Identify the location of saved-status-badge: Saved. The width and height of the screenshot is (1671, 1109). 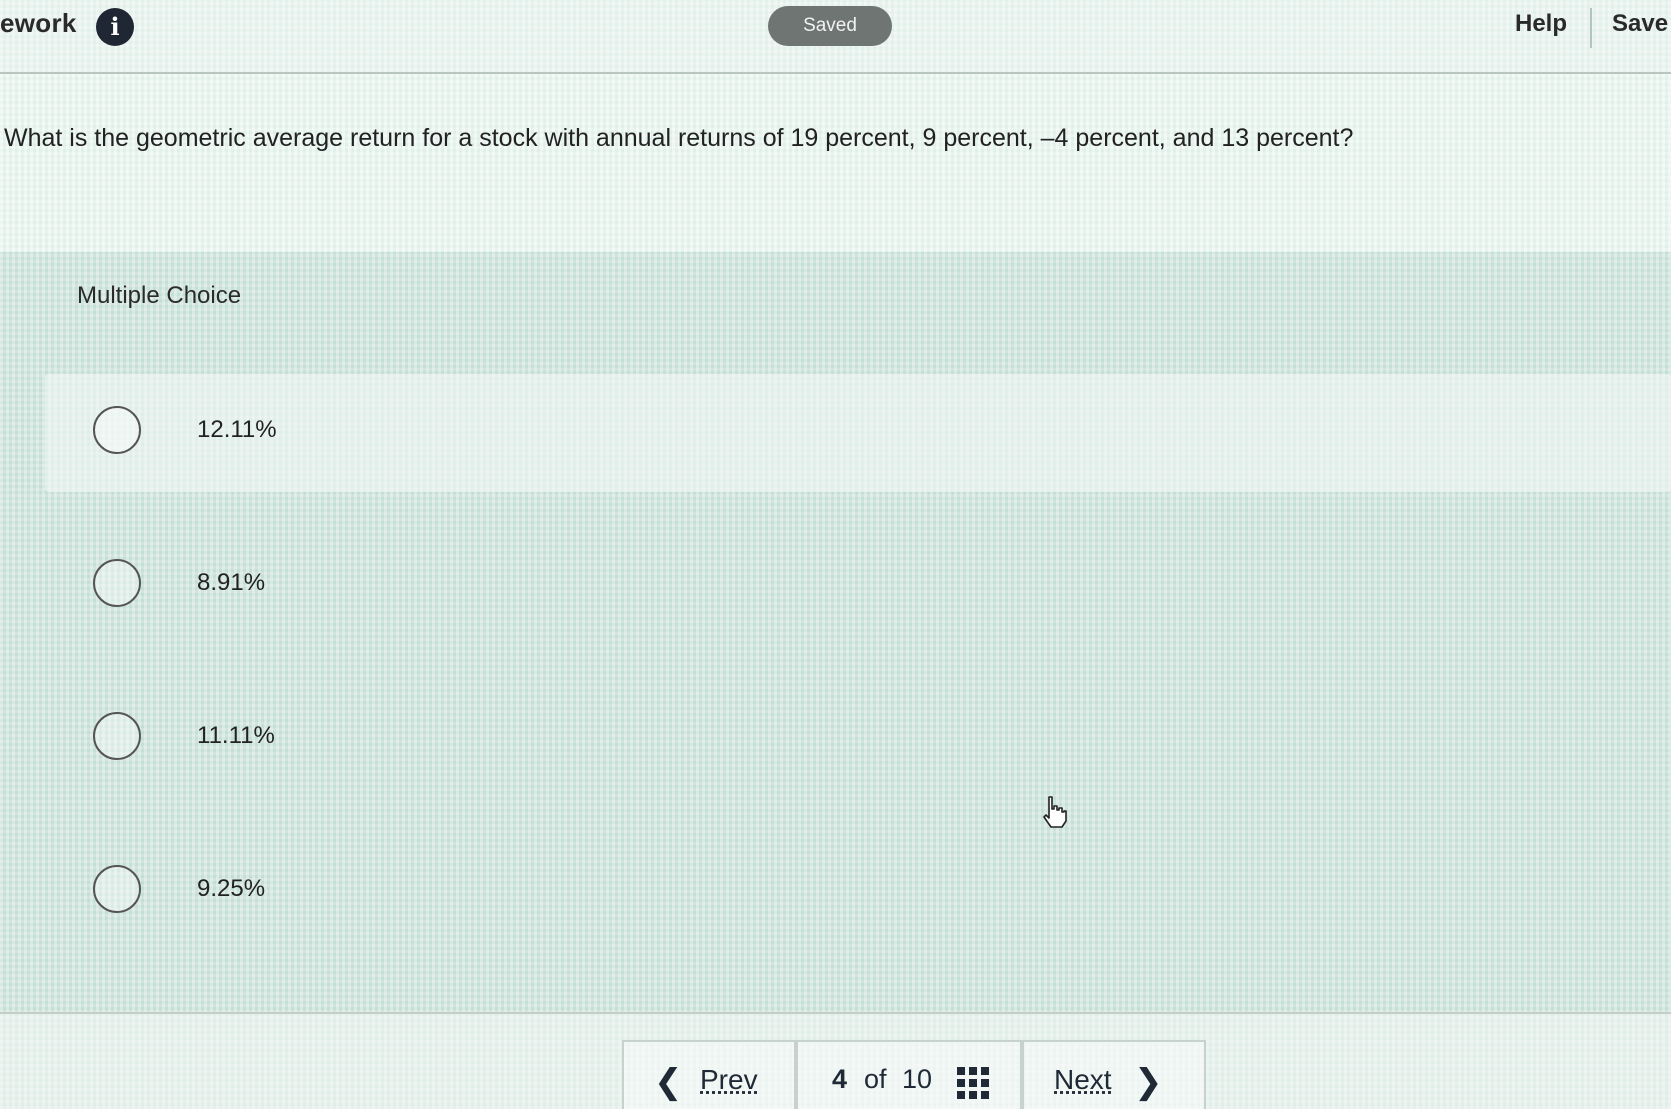
(830, 26).